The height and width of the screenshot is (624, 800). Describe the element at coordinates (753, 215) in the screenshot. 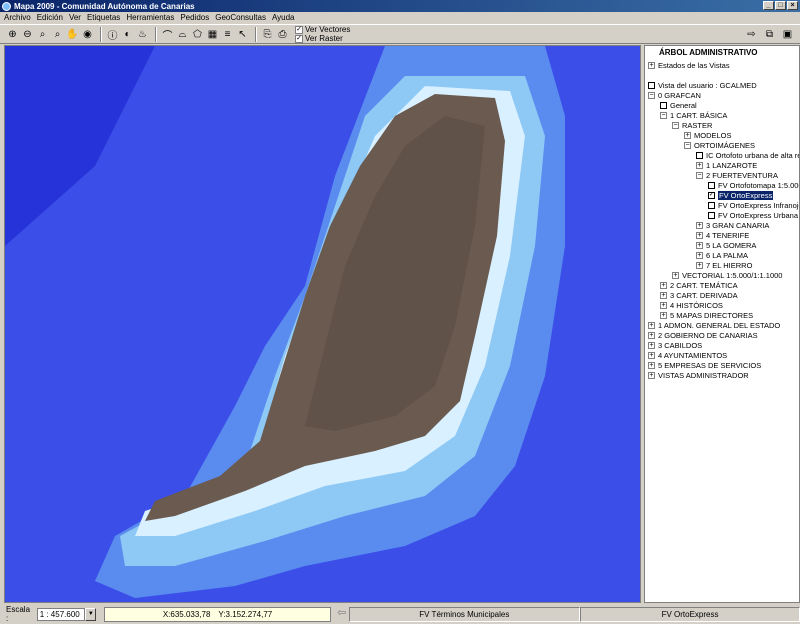

I see `tree-item: FV OrtoExpress Urbana (alt` at that location.